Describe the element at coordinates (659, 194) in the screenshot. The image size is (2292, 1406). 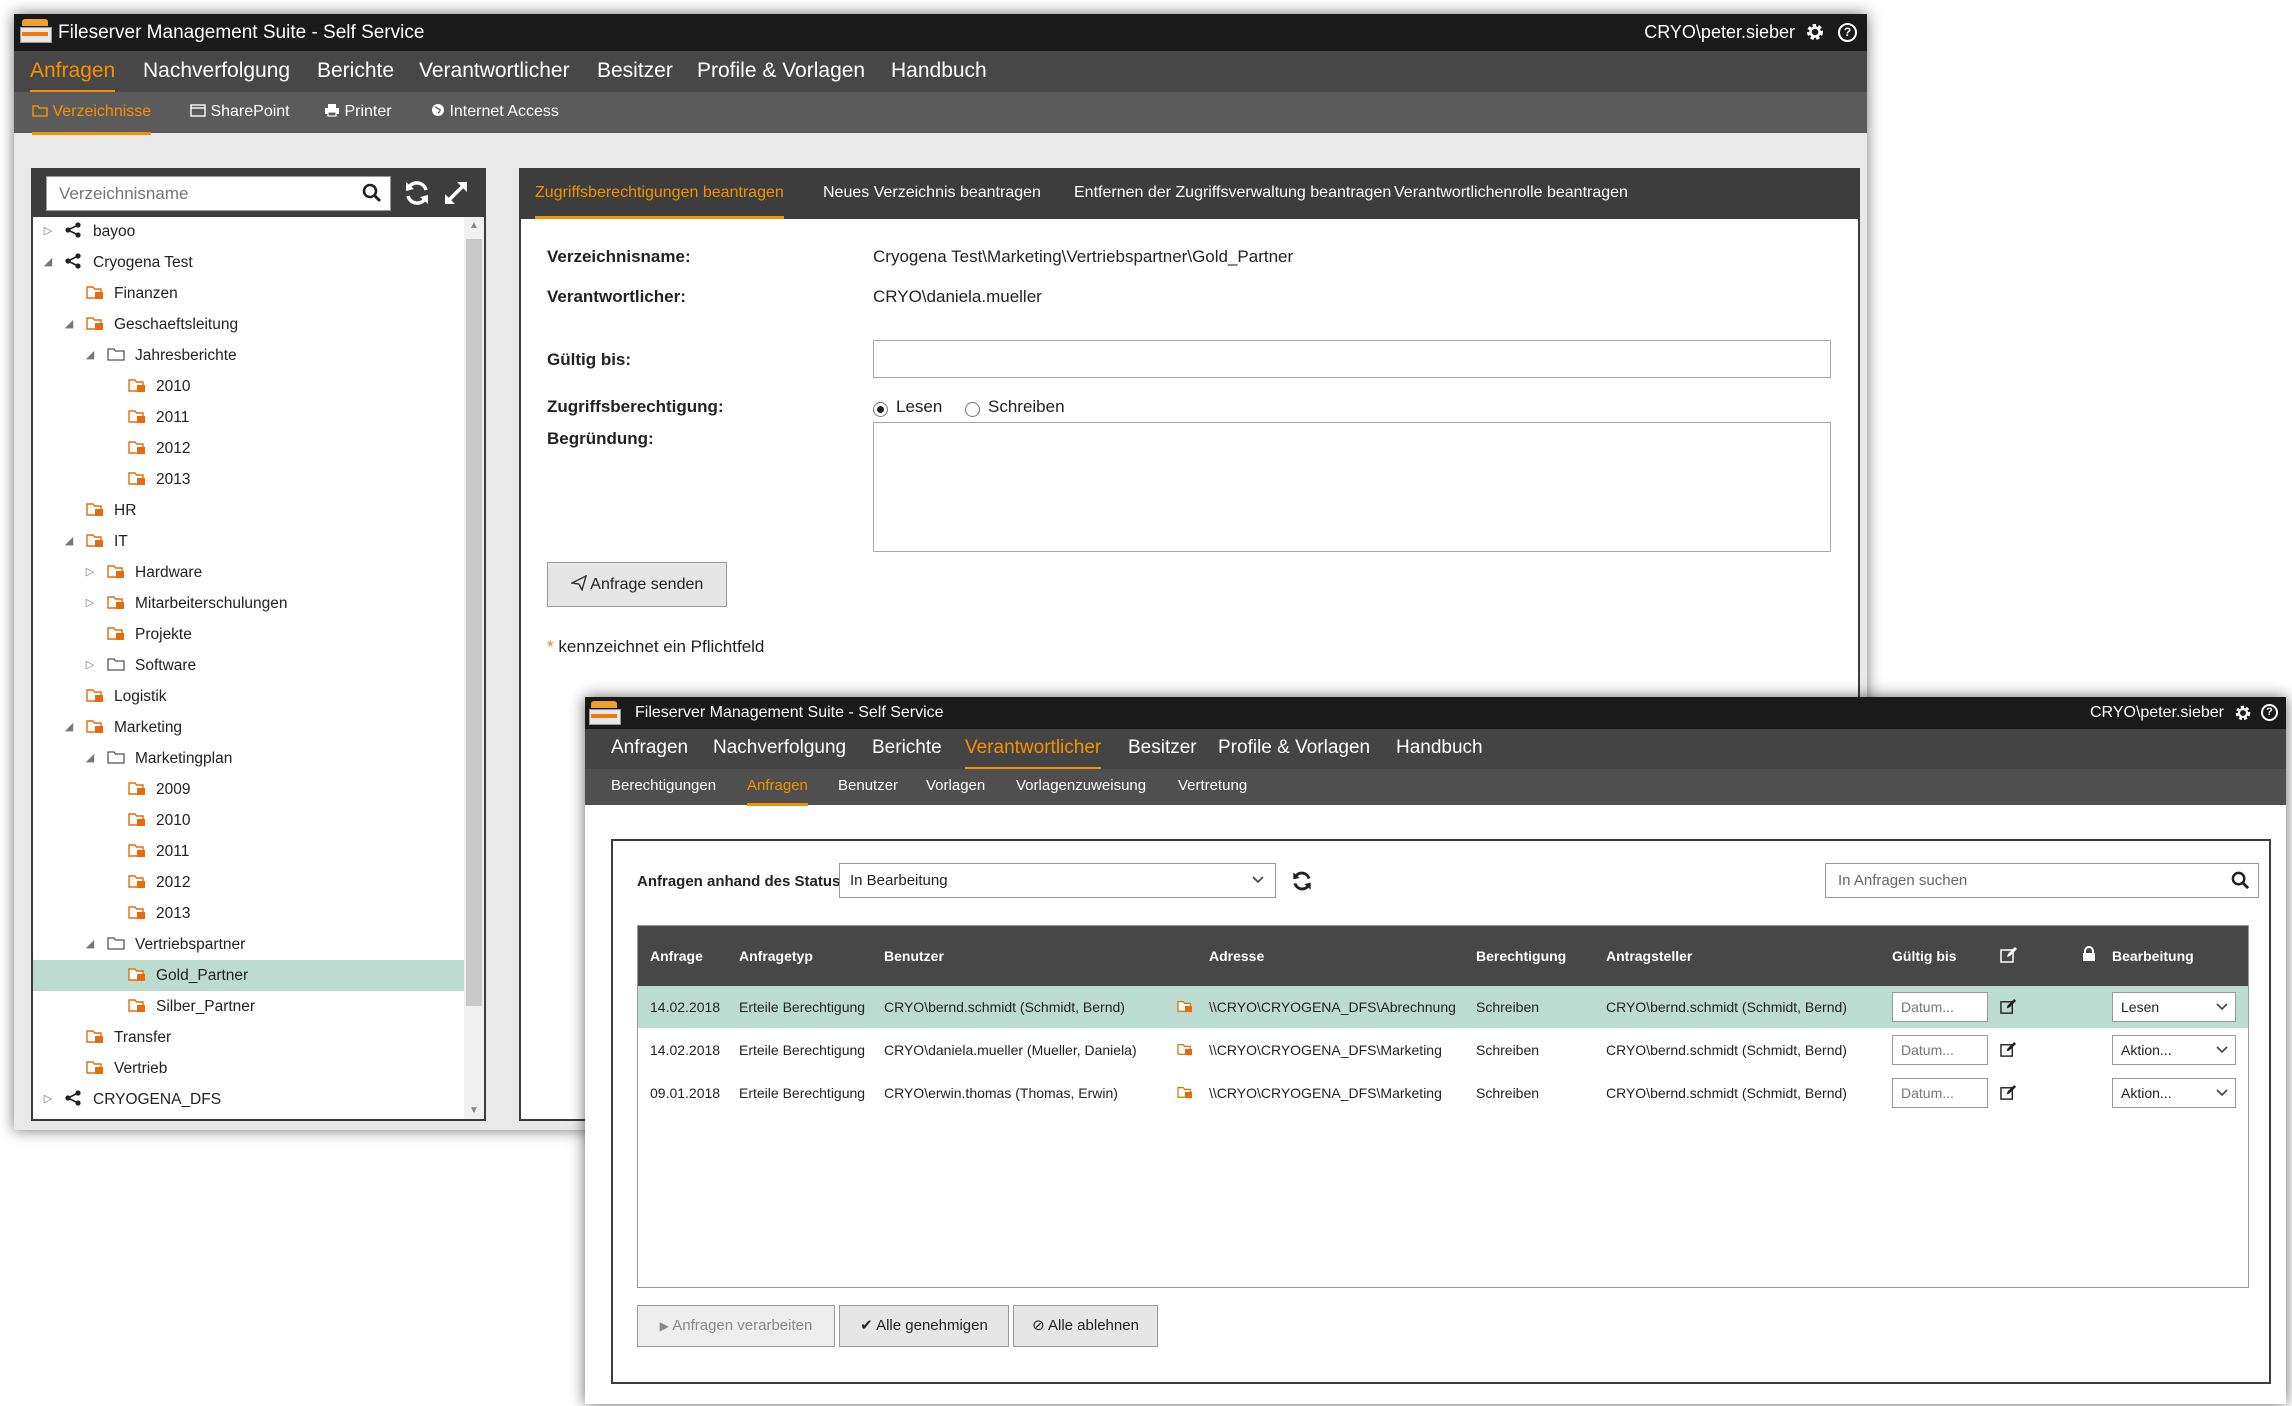
I see `tab-access-request: Zugriffsberechtigungen beantragen` at that location.